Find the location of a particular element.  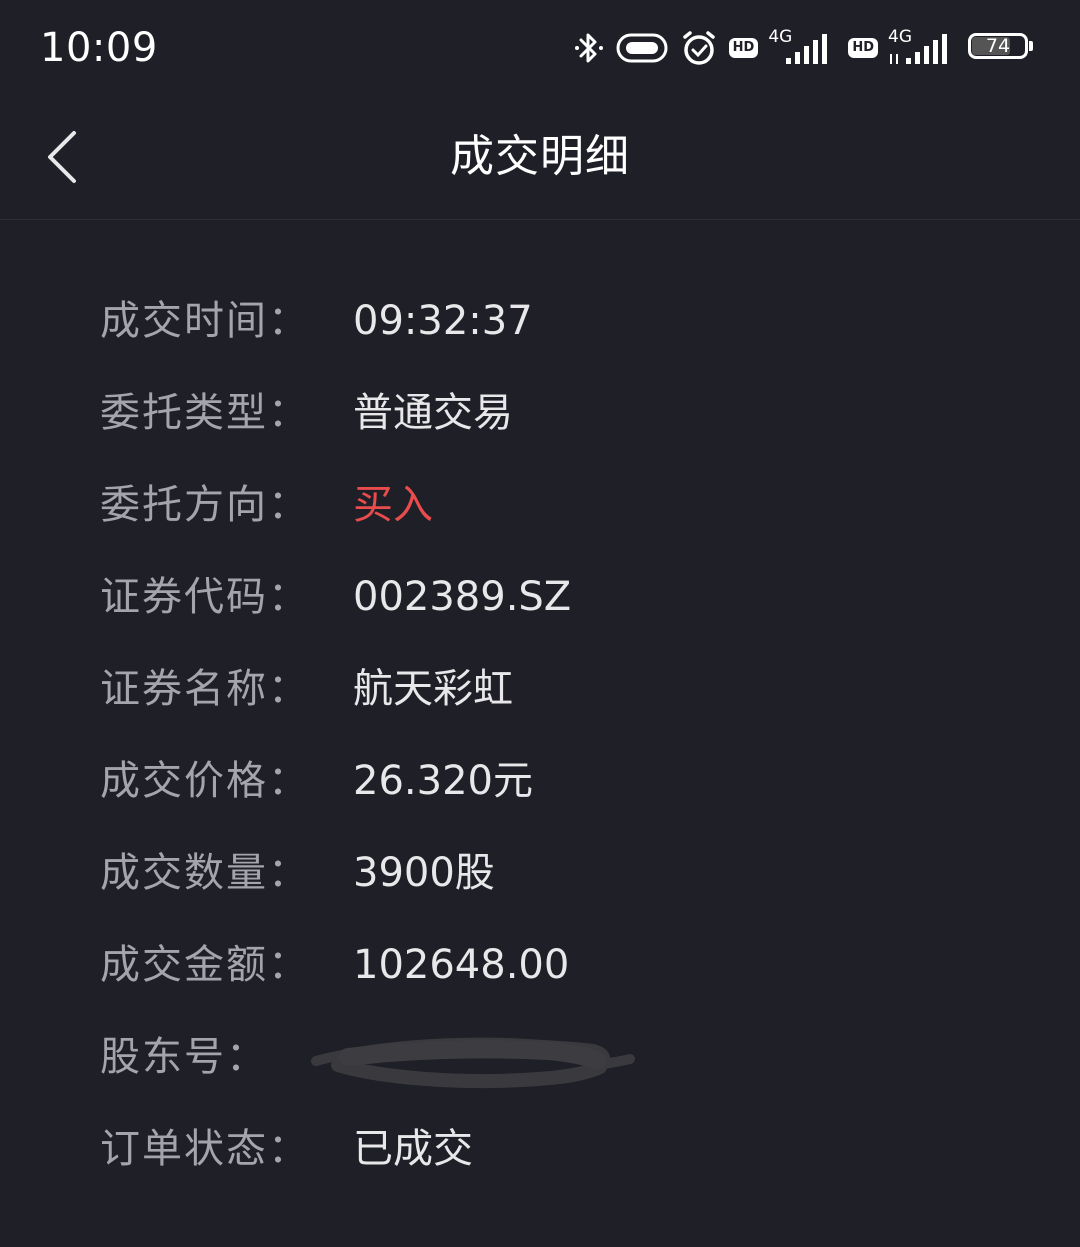

bluetooth-icon is located at coordinates (589, 48).